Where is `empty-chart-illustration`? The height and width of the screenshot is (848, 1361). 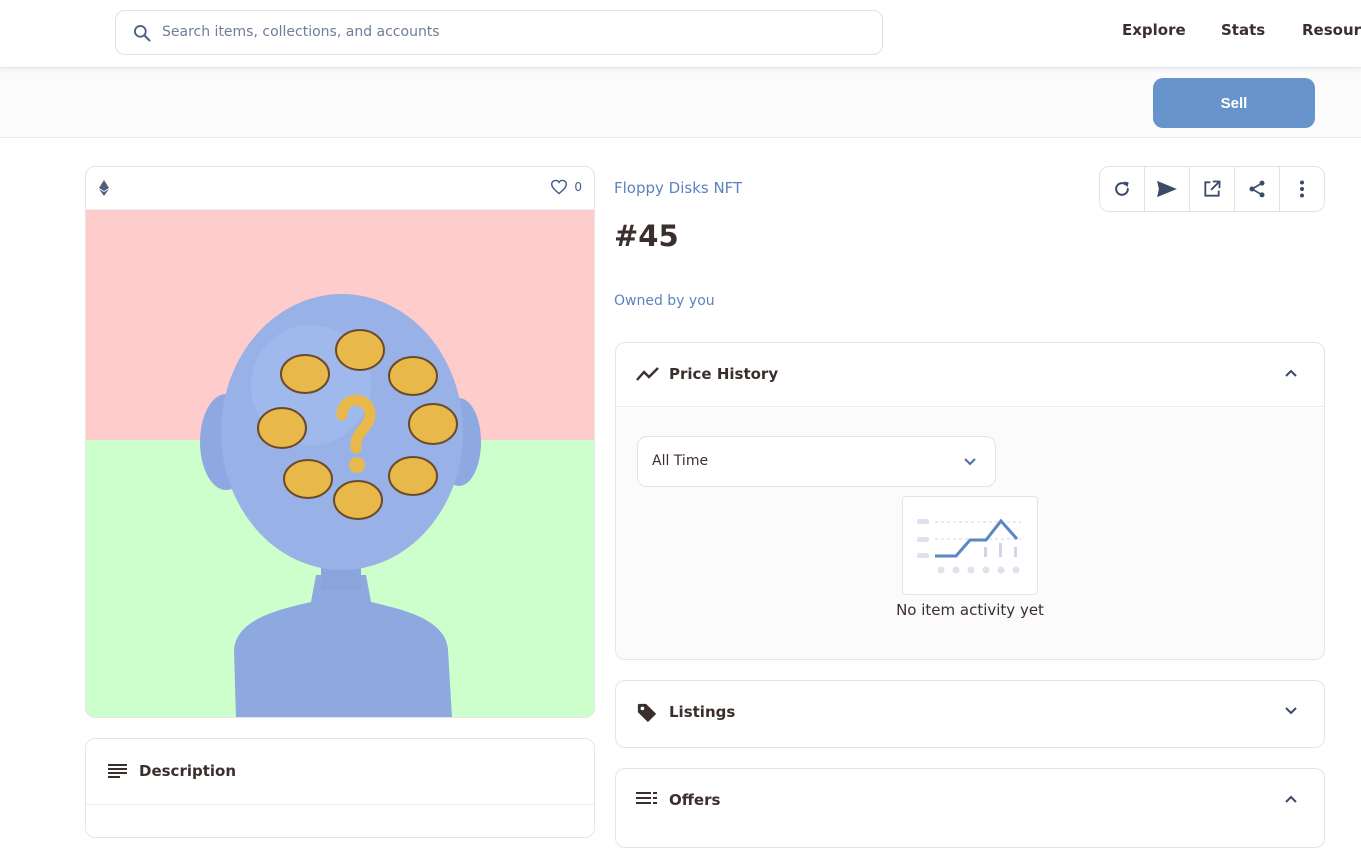
empty-chart-illustration is located at coordinates (970, 545).